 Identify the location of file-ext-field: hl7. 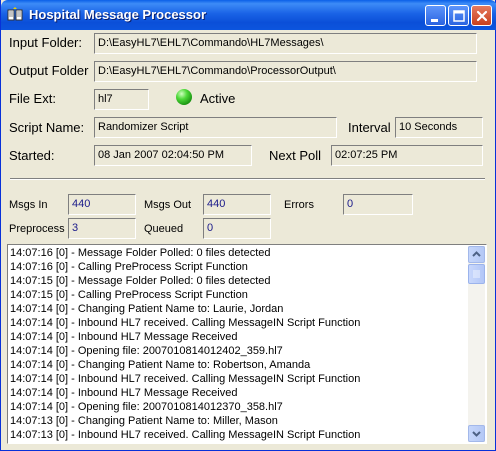
(121, 99).